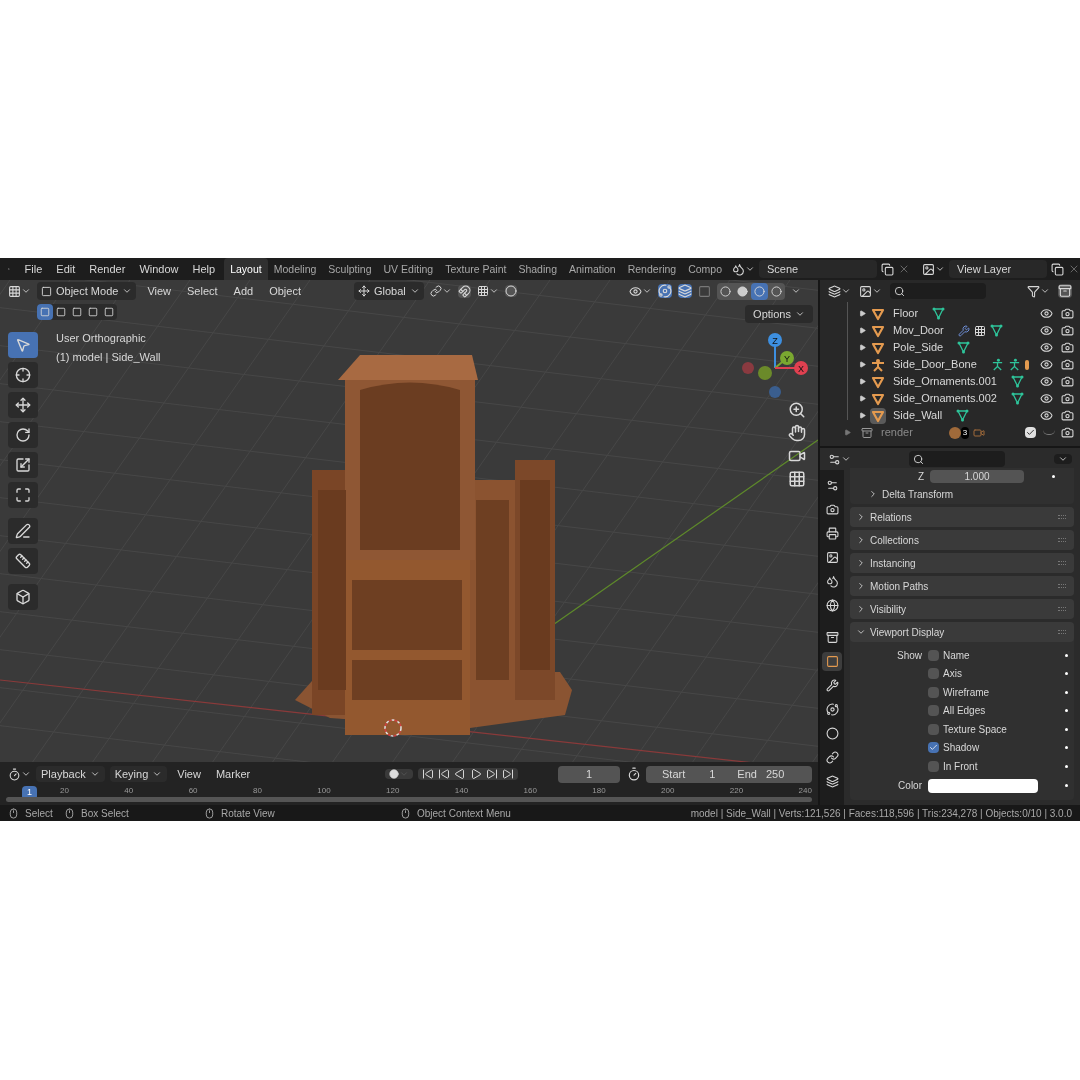 The image size is (1080, 1080). What do you see at coordinates (962, 632) in the screenshot?
I see `panel-header: Viewport Display` at bounding box center [962, 632].